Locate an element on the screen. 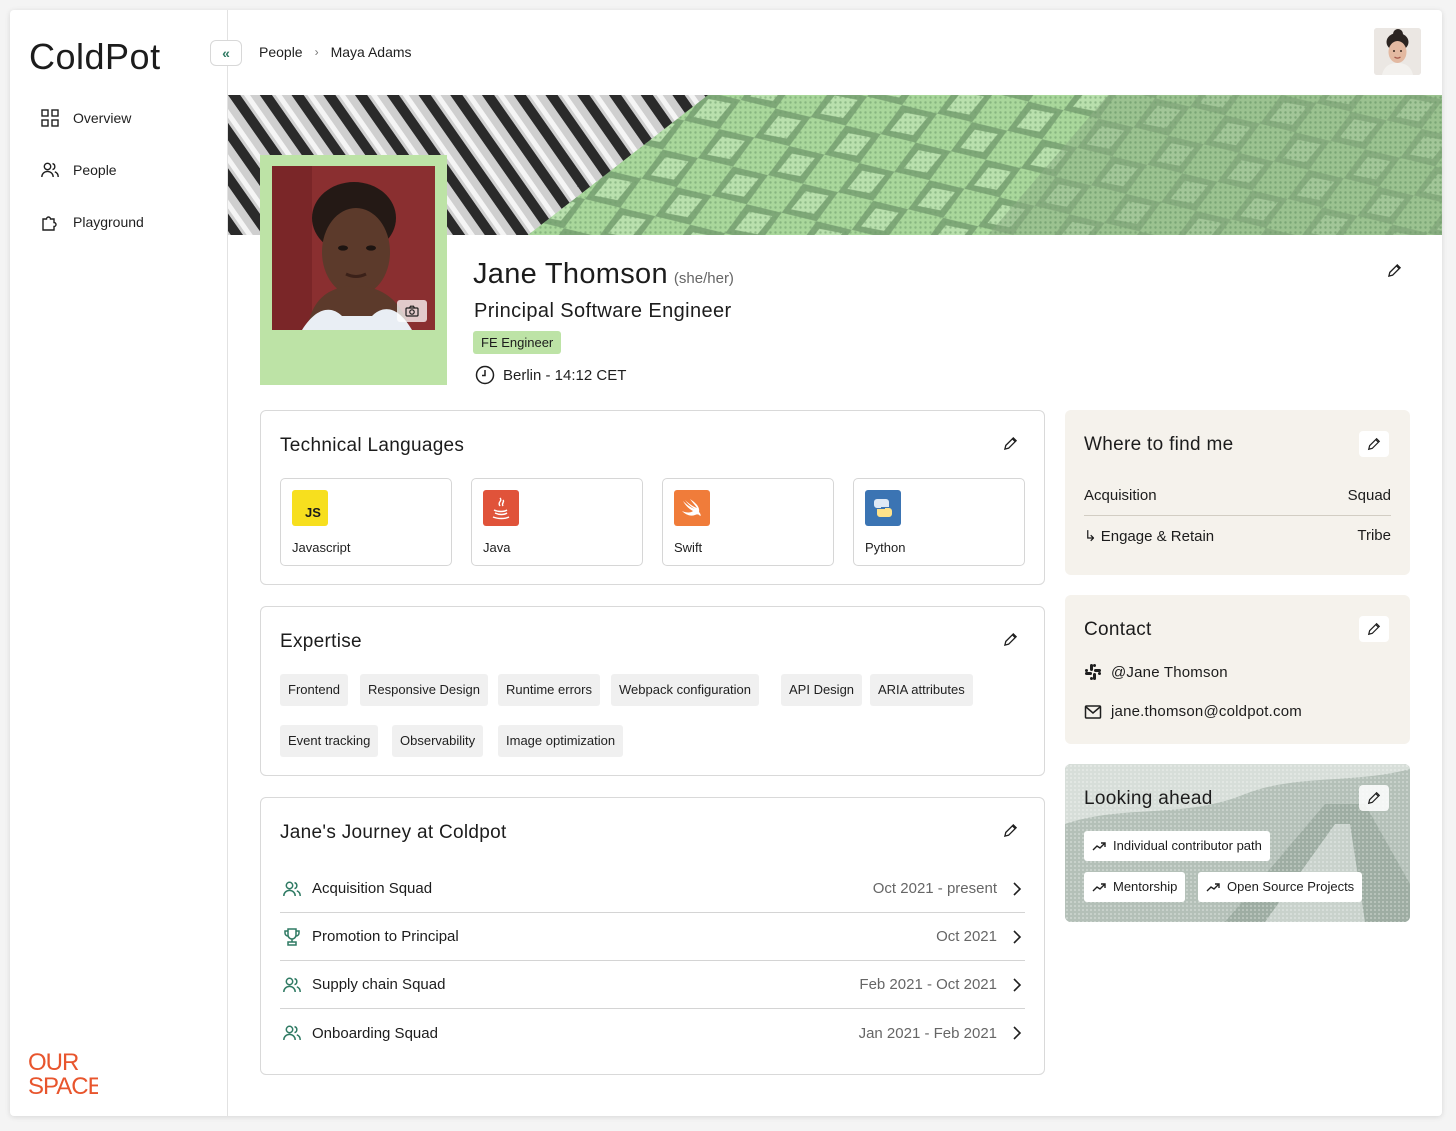 The height and width of the screenshot is (1131, 1456). where-type: Tribe is located at coordinates (1374, 535).